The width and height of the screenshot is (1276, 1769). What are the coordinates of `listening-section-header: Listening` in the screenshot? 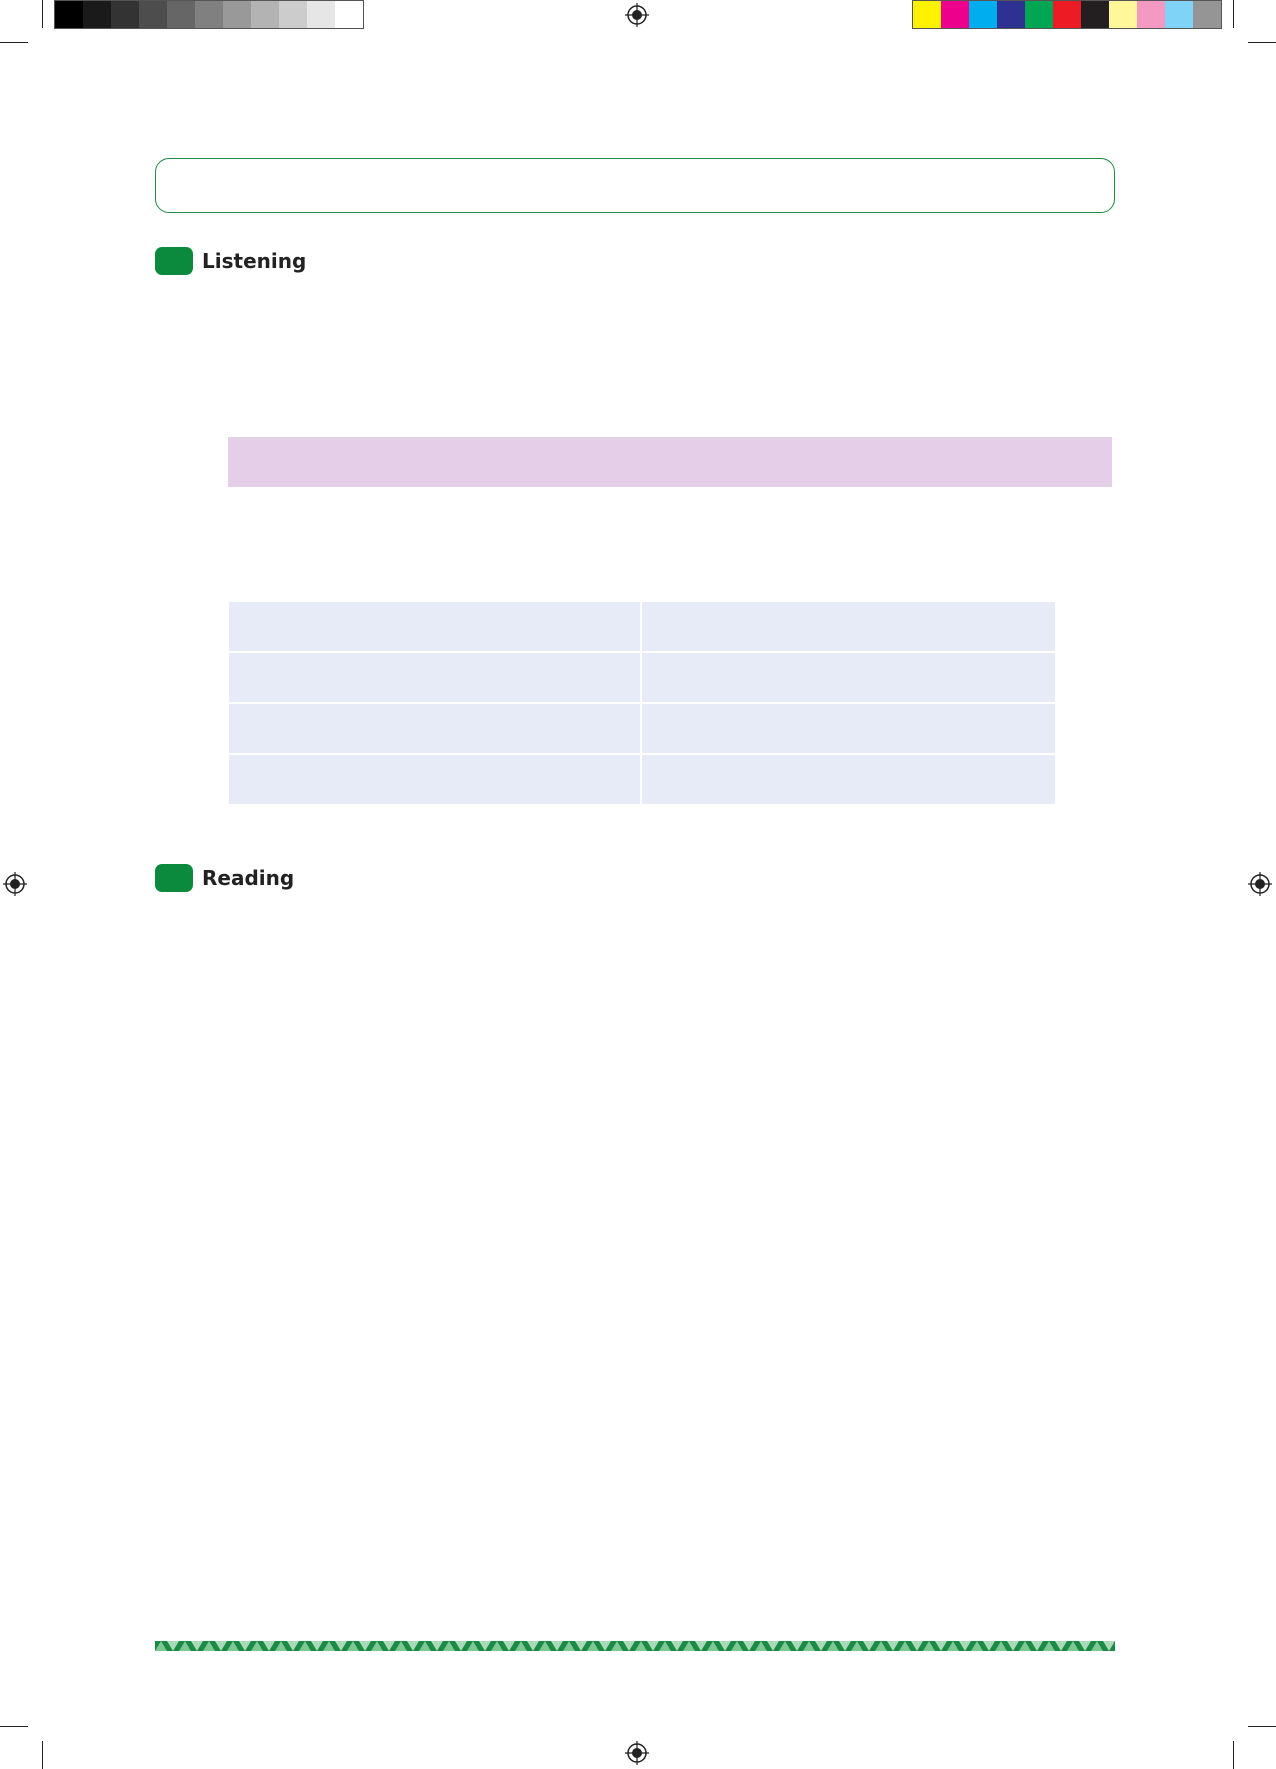 It's located at (230, 261).